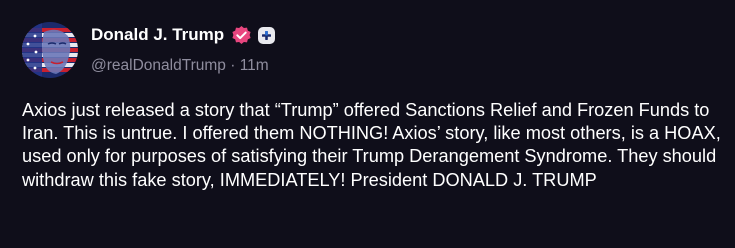 Image resolution: width=735 pixels, height=248 pixels. Describe the element at coordinates (157, 35) in the screenshot. I see `author-name: Donald J. Trump` at that location.